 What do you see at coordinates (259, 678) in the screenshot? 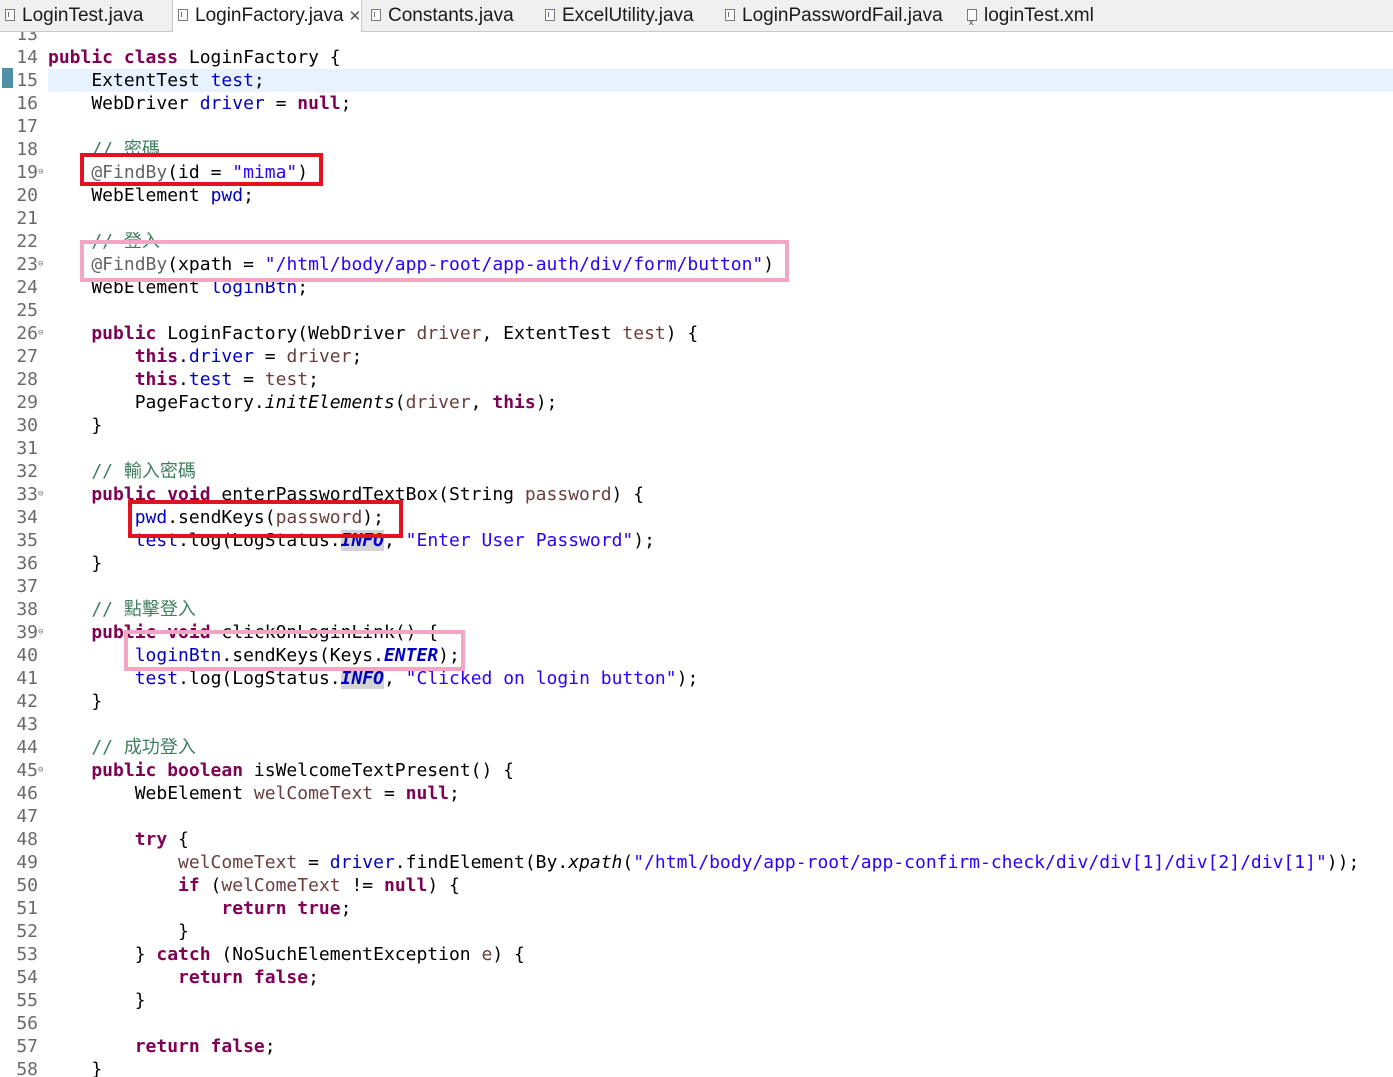
I see `code-token: .log(LogStatus.` at bounding box center [259, 678].